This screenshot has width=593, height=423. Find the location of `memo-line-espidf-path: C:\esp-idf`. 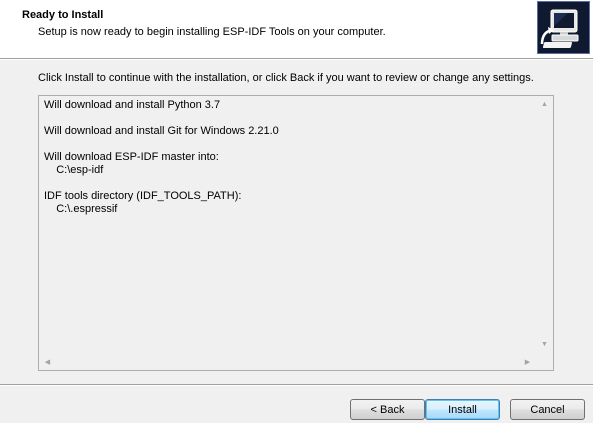

memo-line-espidf-path: C:\esp-idf is located at coordinates (74, 170).